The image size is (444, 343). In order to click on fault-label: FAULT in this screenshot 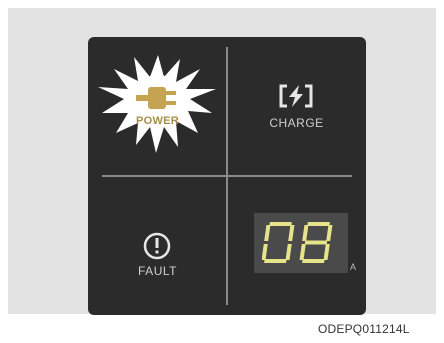, I will do `click(157, 271)`.